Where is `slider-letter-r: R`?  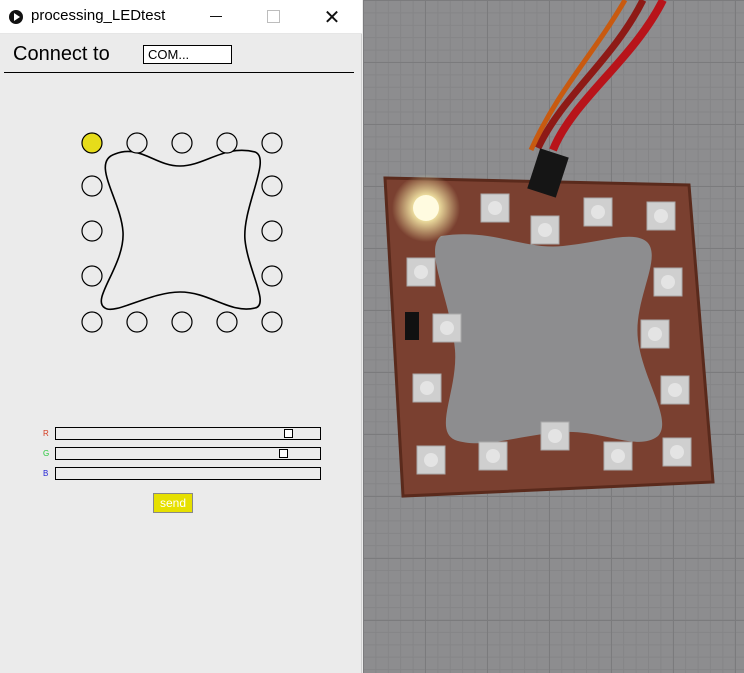 slider-letter-r: R is located at coordinates (46, 433).